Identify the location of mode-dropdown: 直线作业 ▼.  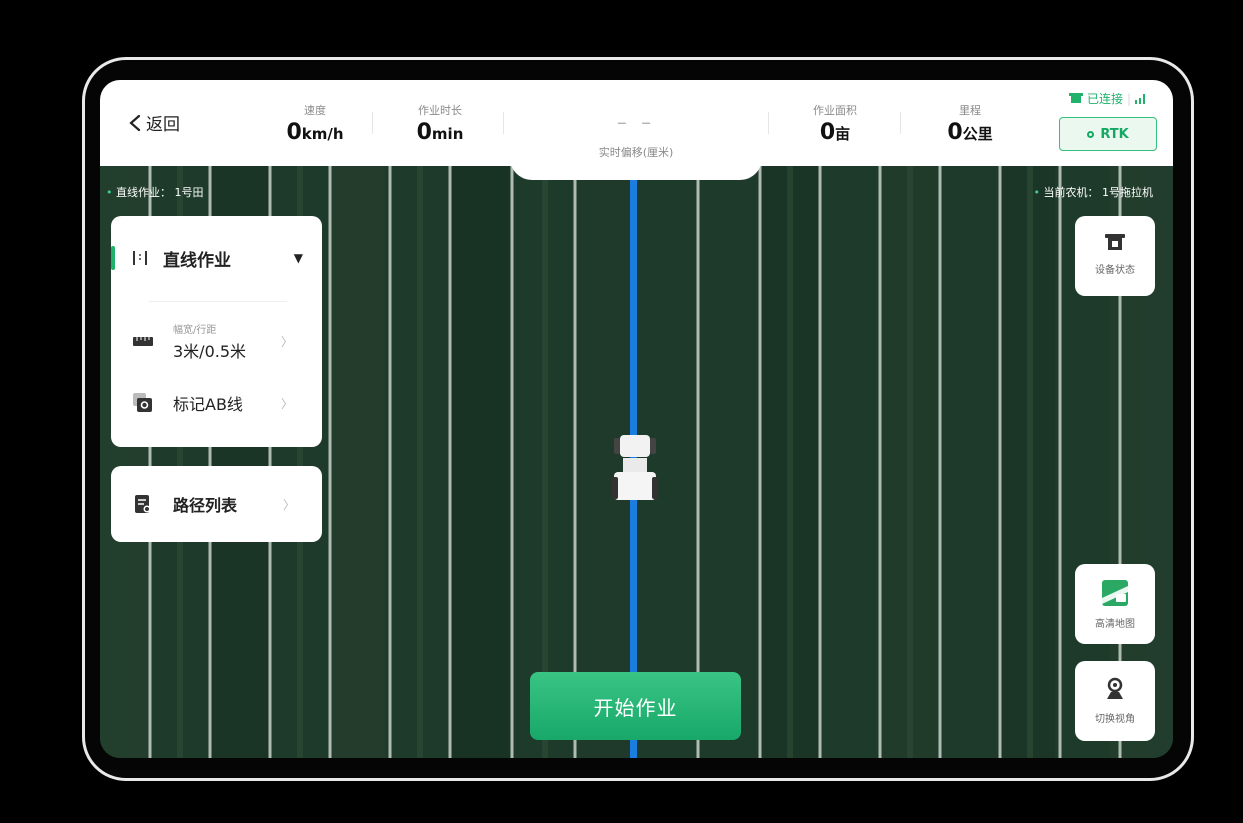
(221, 258).